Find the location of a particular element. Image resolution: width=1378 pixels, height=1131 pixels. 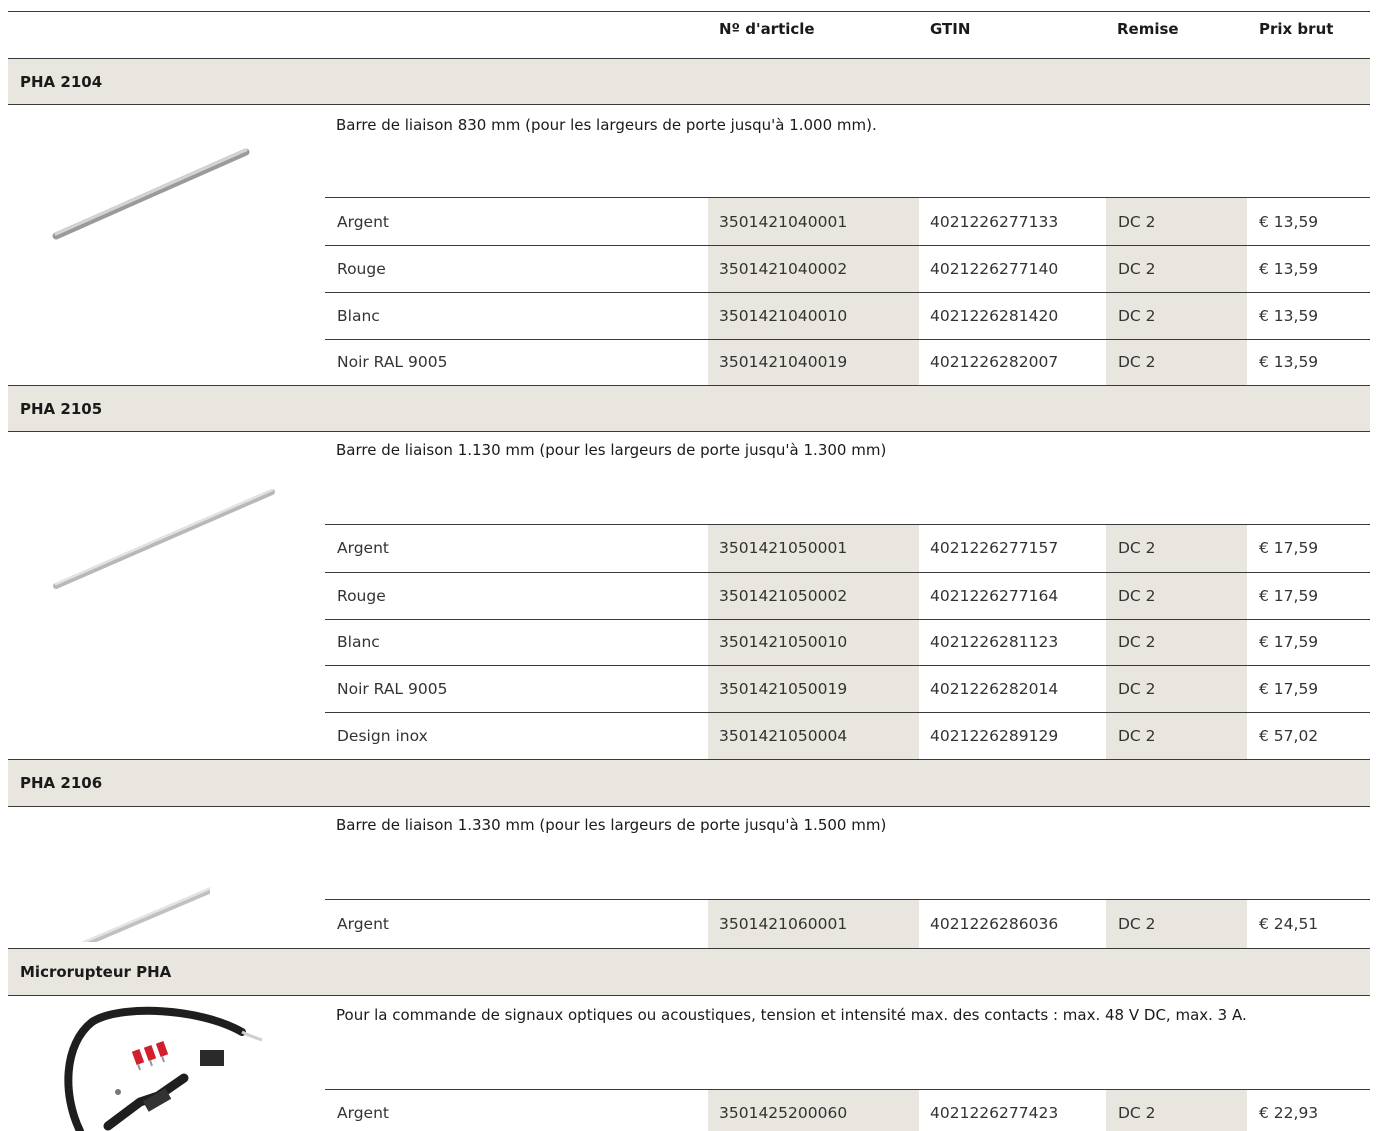

microswitch-cable-icon is located at coordinates (165, 1067).